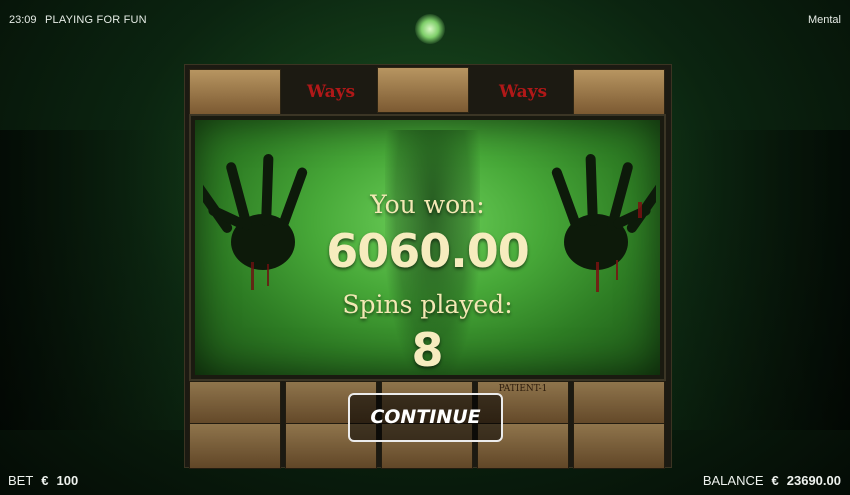 This screenshot has width=850, height=495. Describe the element at coordinates (427, 304) in the screenshot. I see `spins-played-label: Spins played:` at that location.